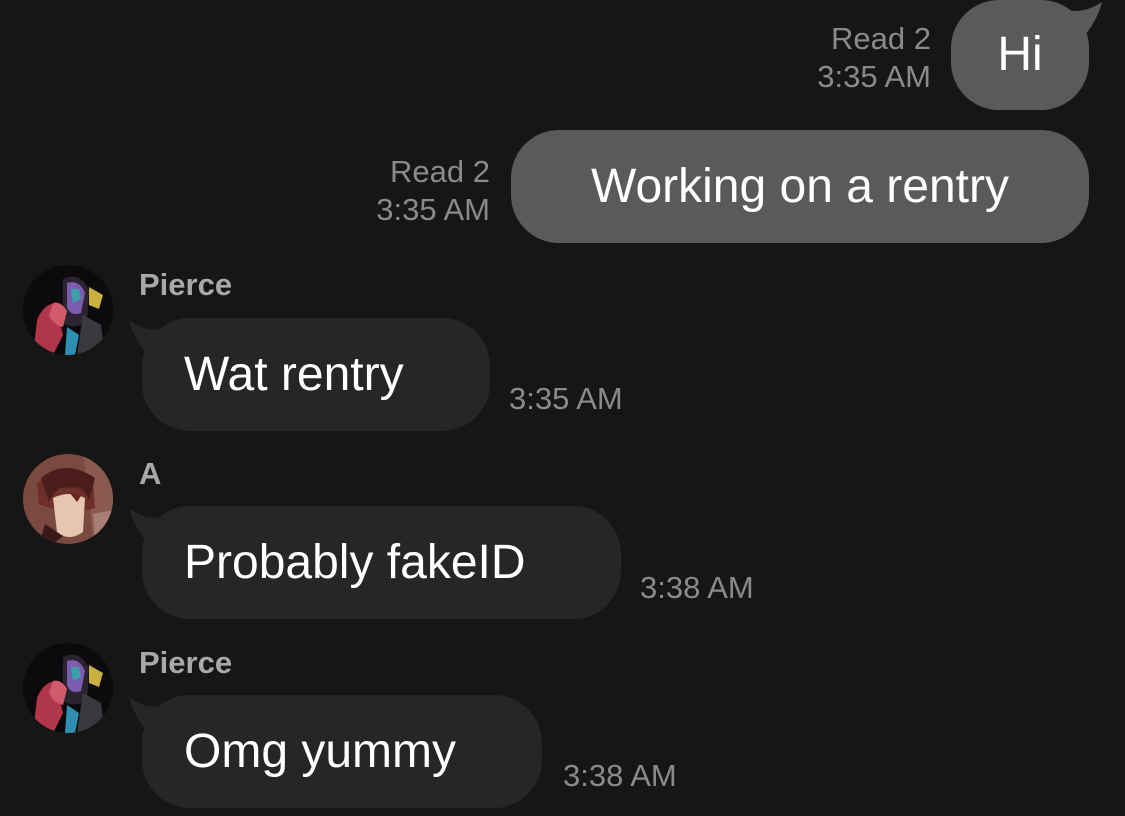 The height and width of the screenshot is (816, 1125). What do you see at coordinates (1020, 54) in the screenshot?
I see `message-text: Hi` at bounding box center [1020, 54].